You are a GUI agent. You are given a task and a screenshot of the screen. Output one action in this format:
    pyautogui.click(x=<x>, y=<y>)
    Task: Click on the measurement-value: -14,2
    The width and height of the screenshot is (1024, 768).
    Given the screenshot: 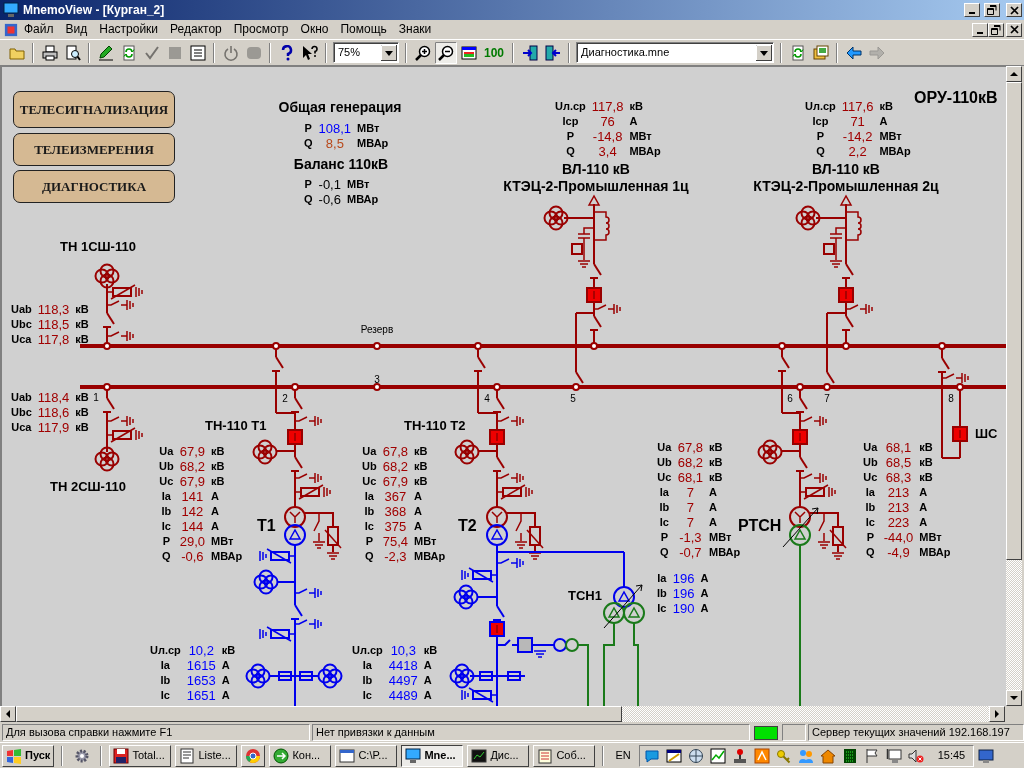 What is the action you would take?
    pyautogui.click(x=857, y=136)
    